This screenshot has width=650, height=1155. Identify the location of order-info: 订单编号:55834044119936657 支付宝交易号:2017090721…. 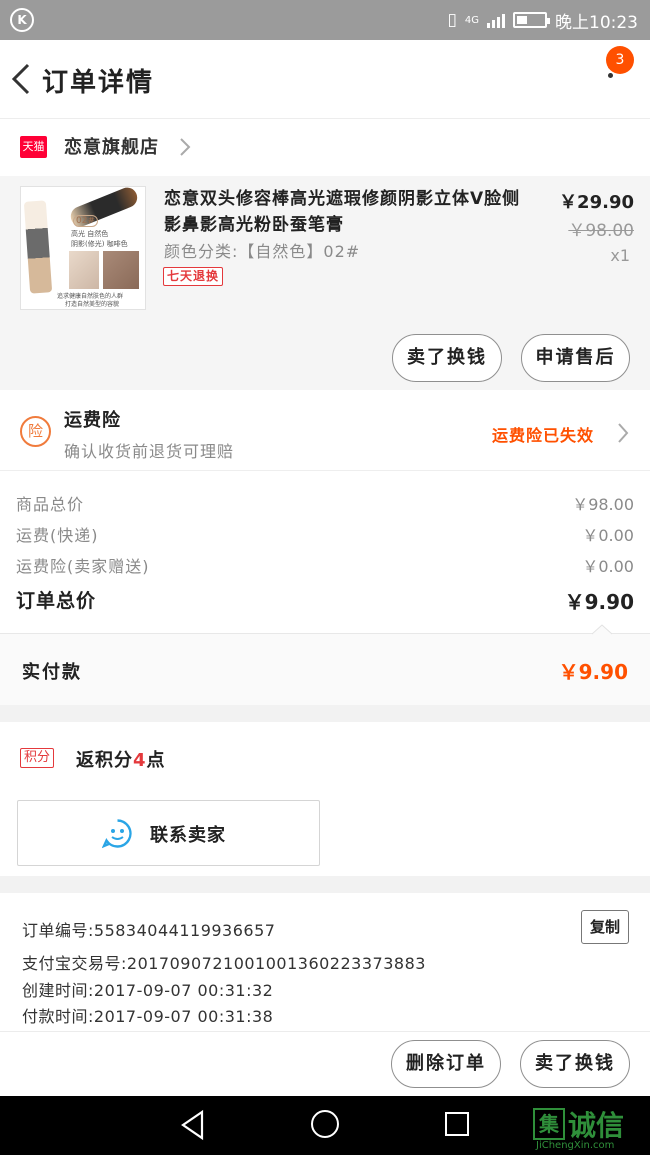
(325, 962).